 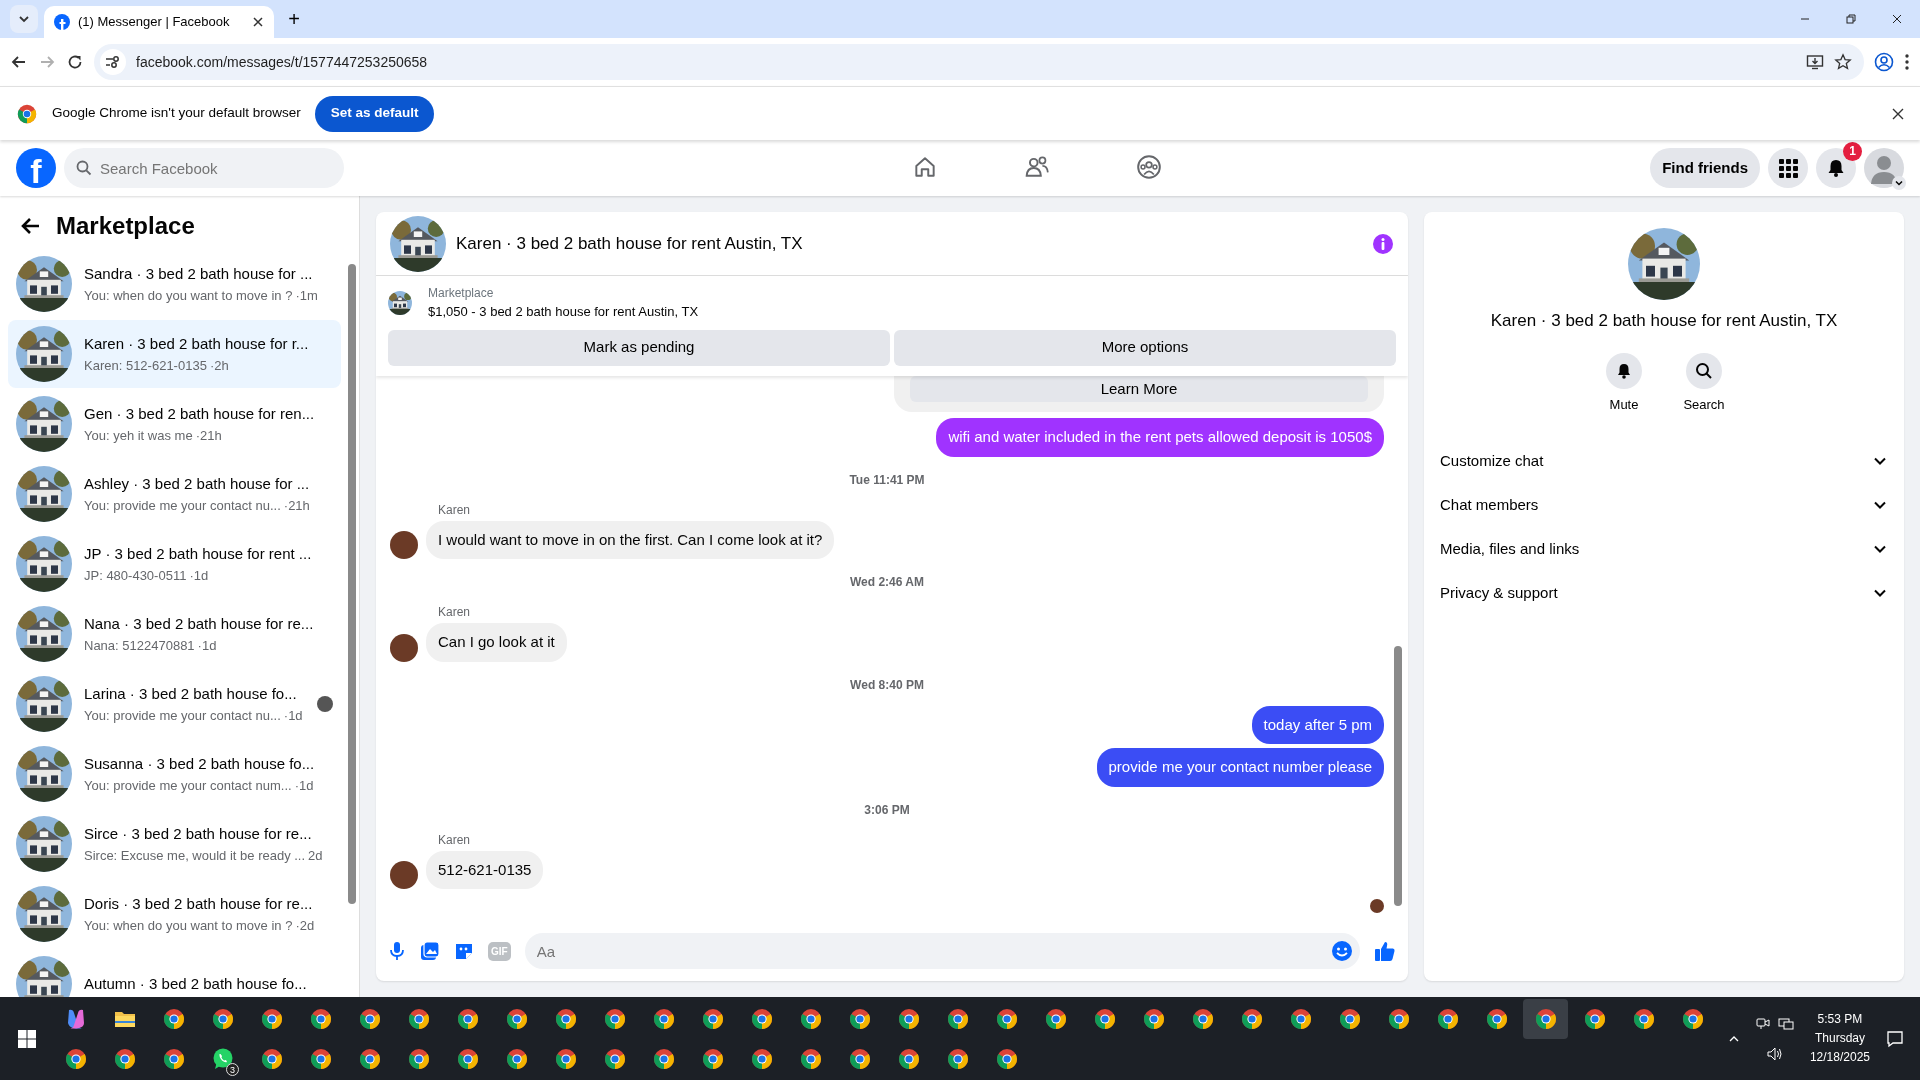 What do you see at coordinates (563, 312) in the screenshot?
I see `listing-title: $1,050 - 3 bed 2 bath house for rent Austin, TX` at bounding box center [563, 312].